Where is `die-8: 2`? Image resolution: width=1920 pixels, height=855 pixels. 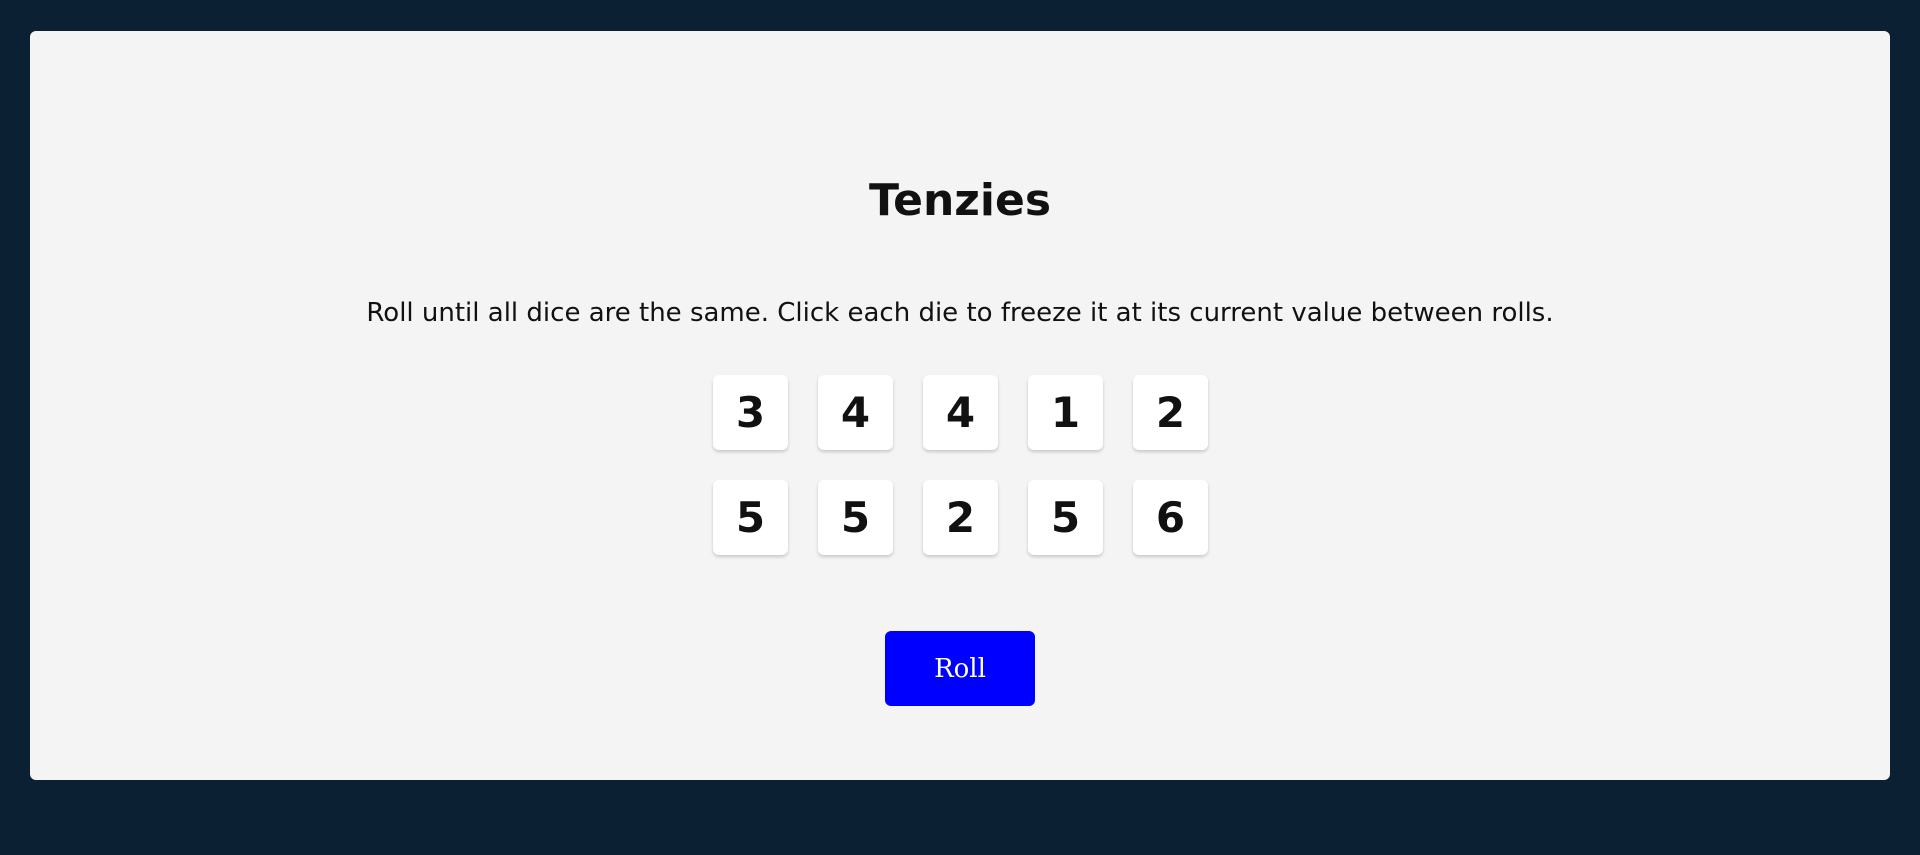
die-8: 2 is located at coordinates (960, 517).